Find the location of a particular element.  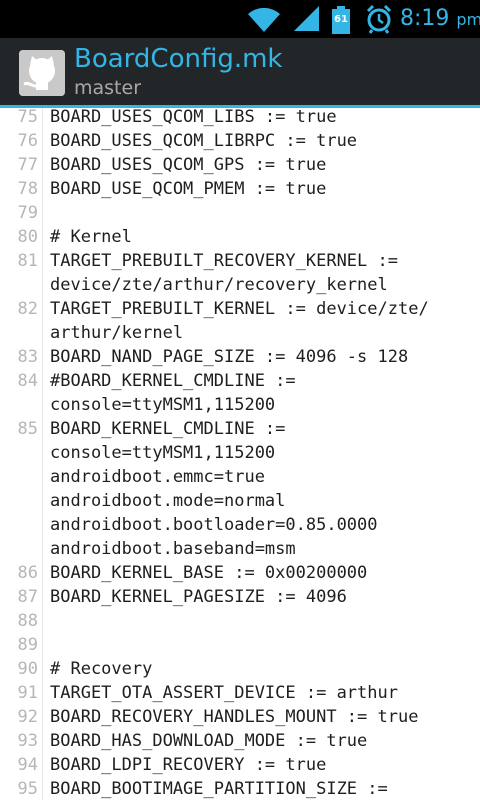

line-number: 90 is located at coordinates (27, 669).